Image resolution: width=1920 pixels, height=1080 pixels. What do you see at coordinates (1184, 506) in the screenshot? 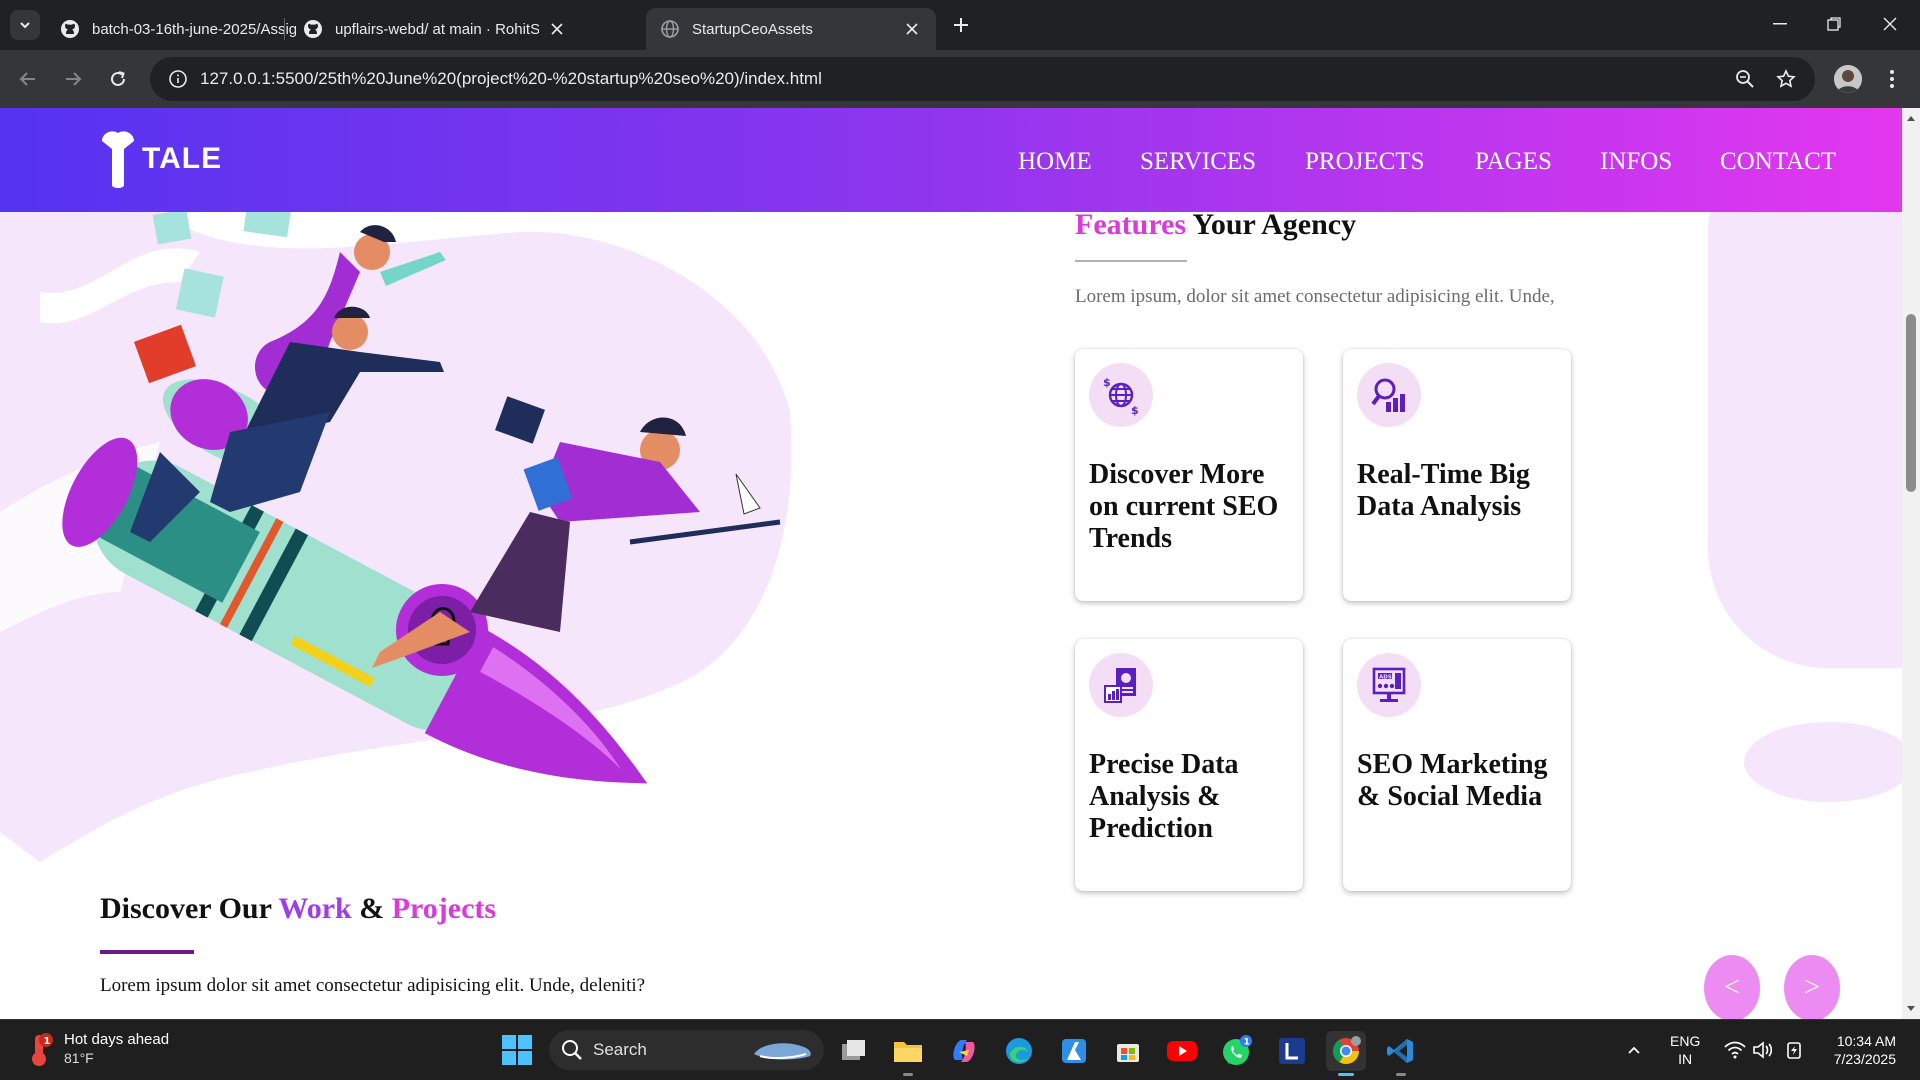
I see `feature-card-title: Discover More on current SEO Trends` at bounding box center [1184, 506].